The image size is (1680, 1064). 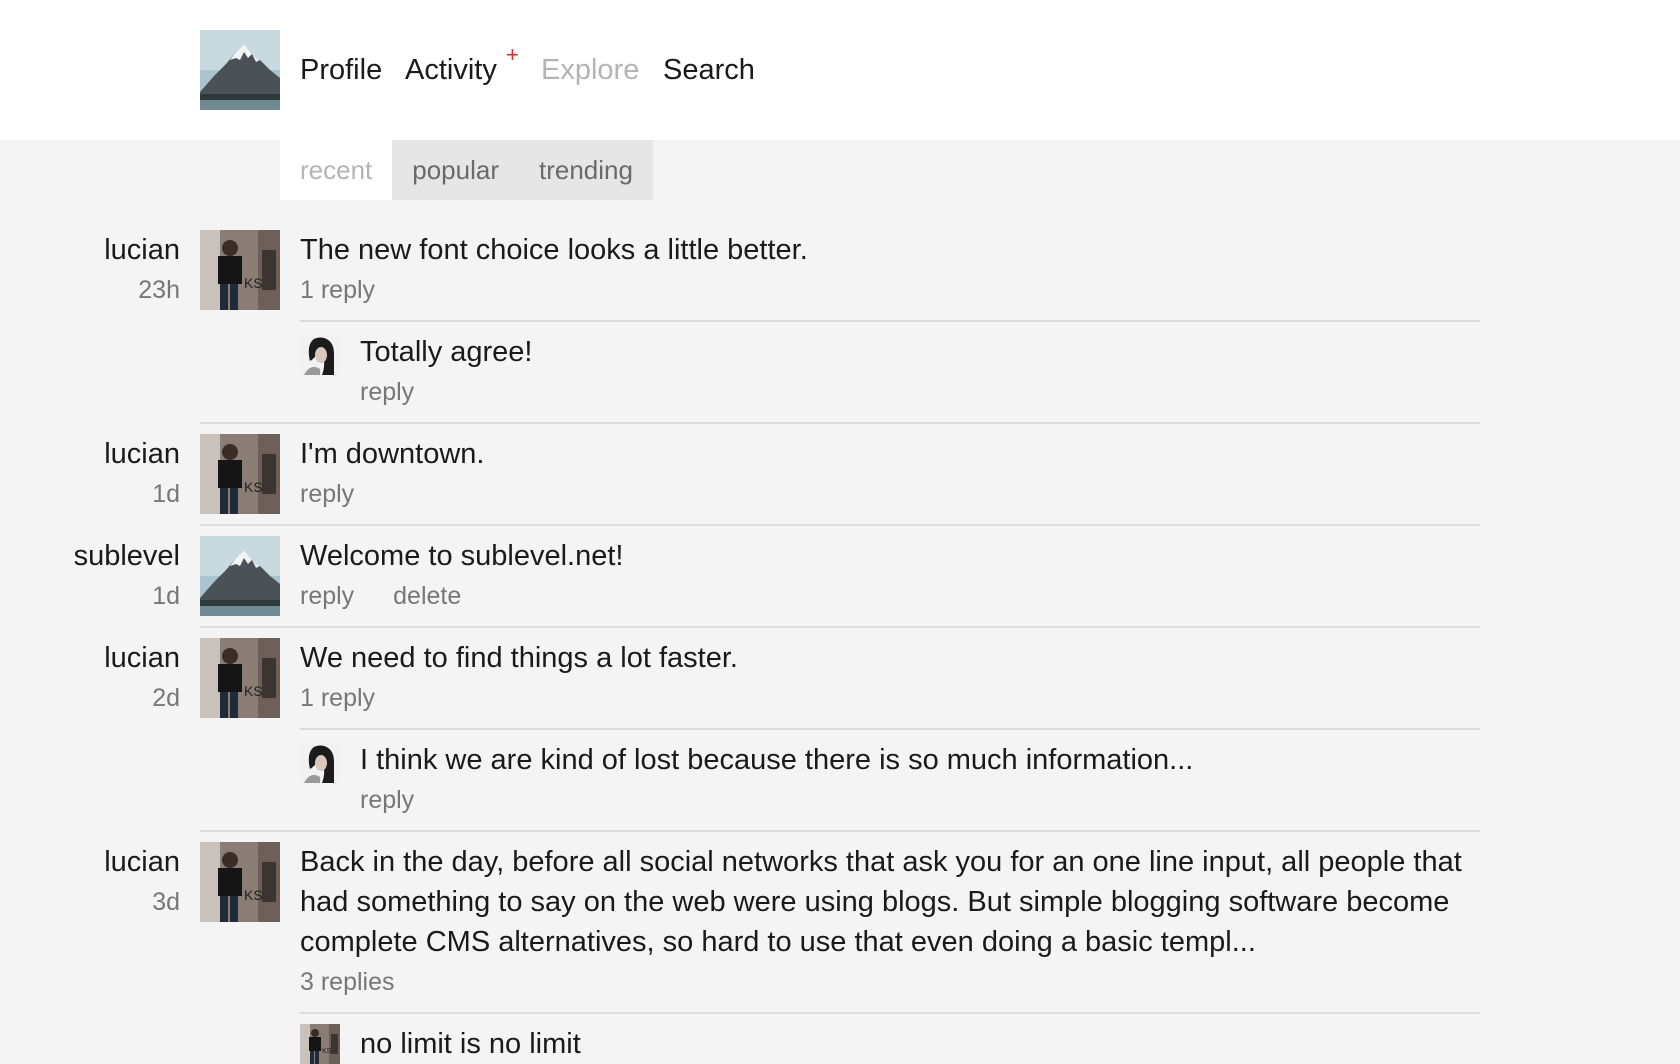 What do you see at coordinates (462, 556) in the screenshot?
I see `post-text: Welcome to sublevel.net!` at bounding box center [462, 556].